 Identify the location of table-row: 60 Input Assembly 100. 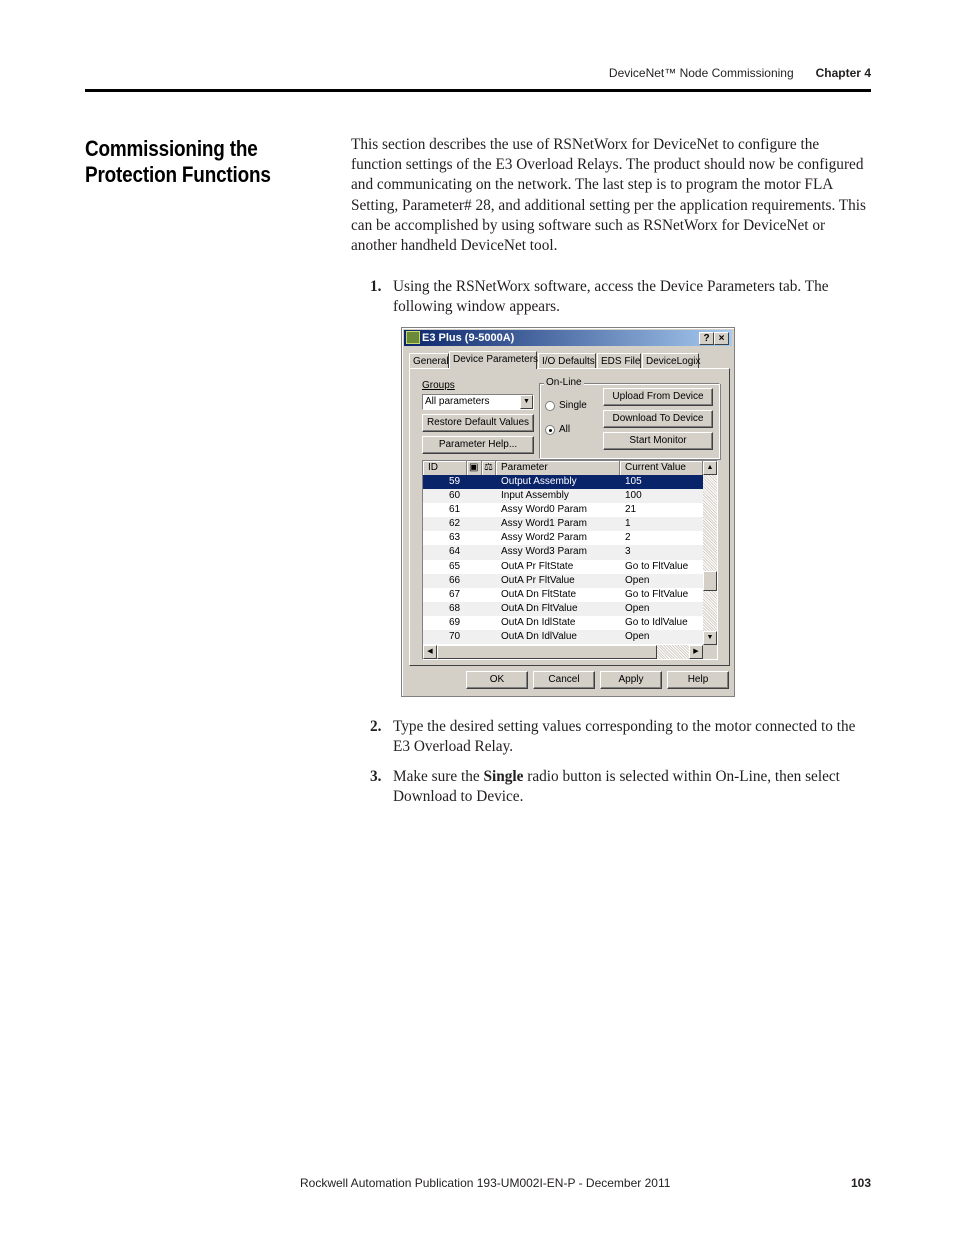
(563, 496).